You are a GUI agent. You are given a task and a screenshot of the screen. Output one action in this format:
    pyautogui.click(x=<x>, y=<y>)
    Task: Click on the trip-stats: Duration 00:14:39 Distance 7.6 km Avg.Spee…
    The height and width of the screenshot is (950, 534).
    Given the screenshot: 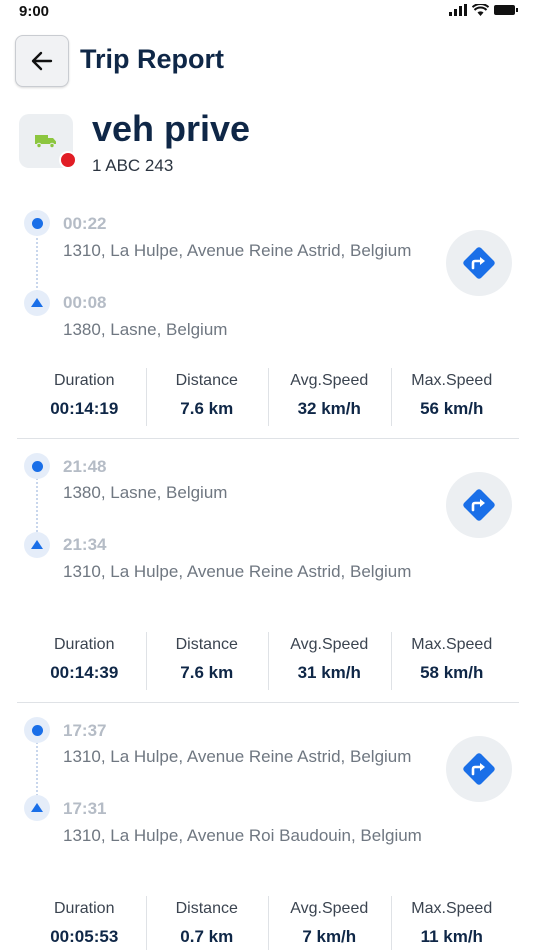 What is the action you would take?
    pyautogui.click(x=268, y=661)
    